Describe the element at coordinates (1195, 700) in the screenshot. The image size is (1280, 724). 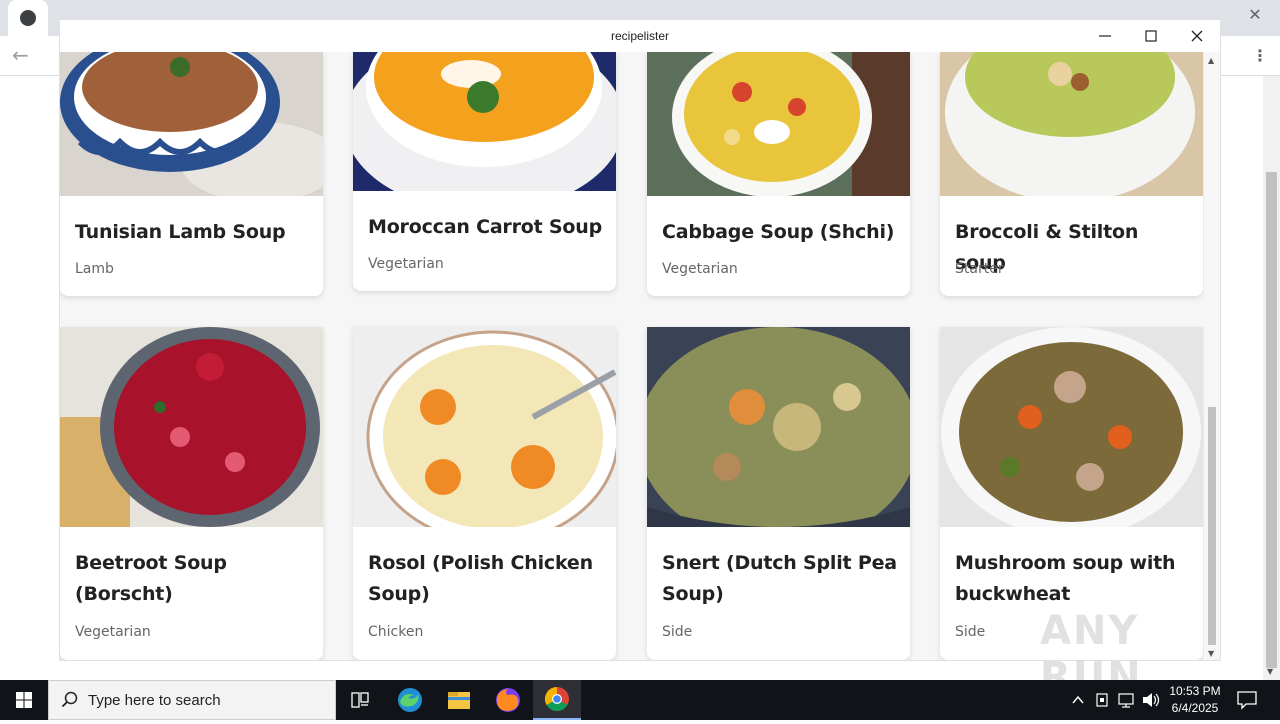
I see `taskbar-clock: 10:53 PM 6/4/2025` at that location.